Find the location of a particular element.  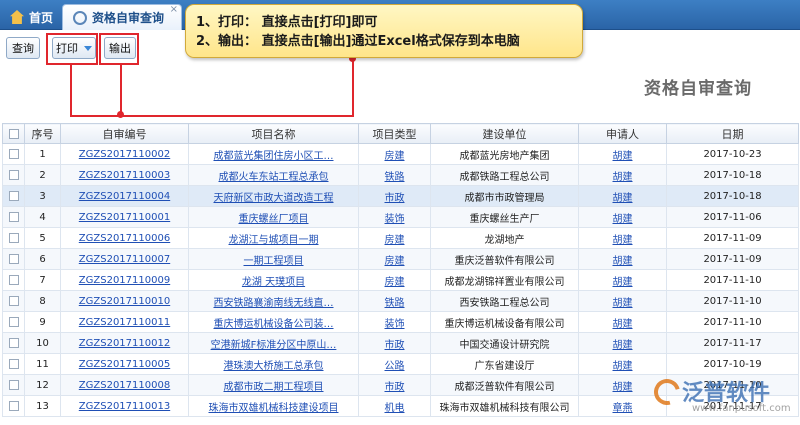

table-cell: 10 is located at coordinates (42, 343).